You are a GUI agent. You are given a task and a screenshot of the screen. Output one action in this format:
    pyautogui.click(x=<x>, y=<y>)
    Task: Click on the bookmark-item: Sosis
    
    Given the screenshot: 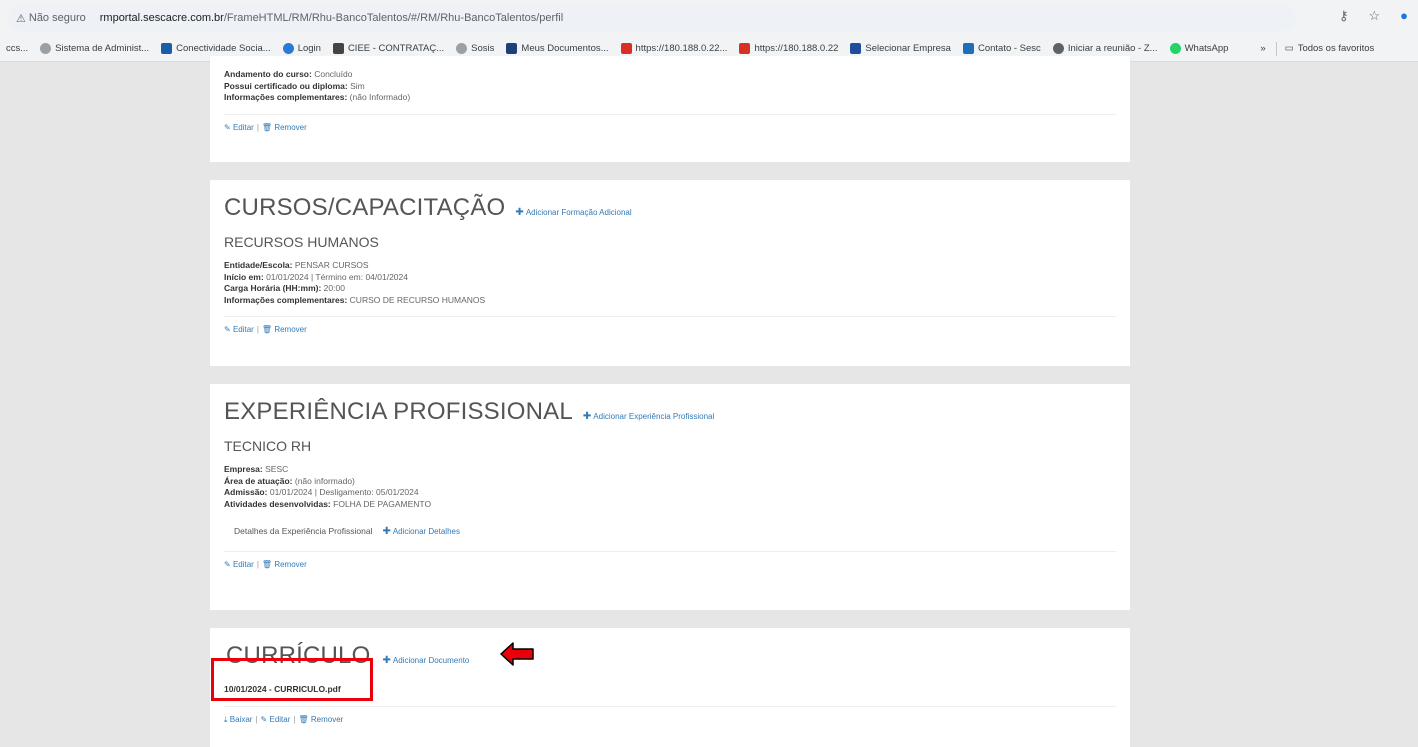 What is the action you would take?
    pyautogui.click(x=475, y=48)
    